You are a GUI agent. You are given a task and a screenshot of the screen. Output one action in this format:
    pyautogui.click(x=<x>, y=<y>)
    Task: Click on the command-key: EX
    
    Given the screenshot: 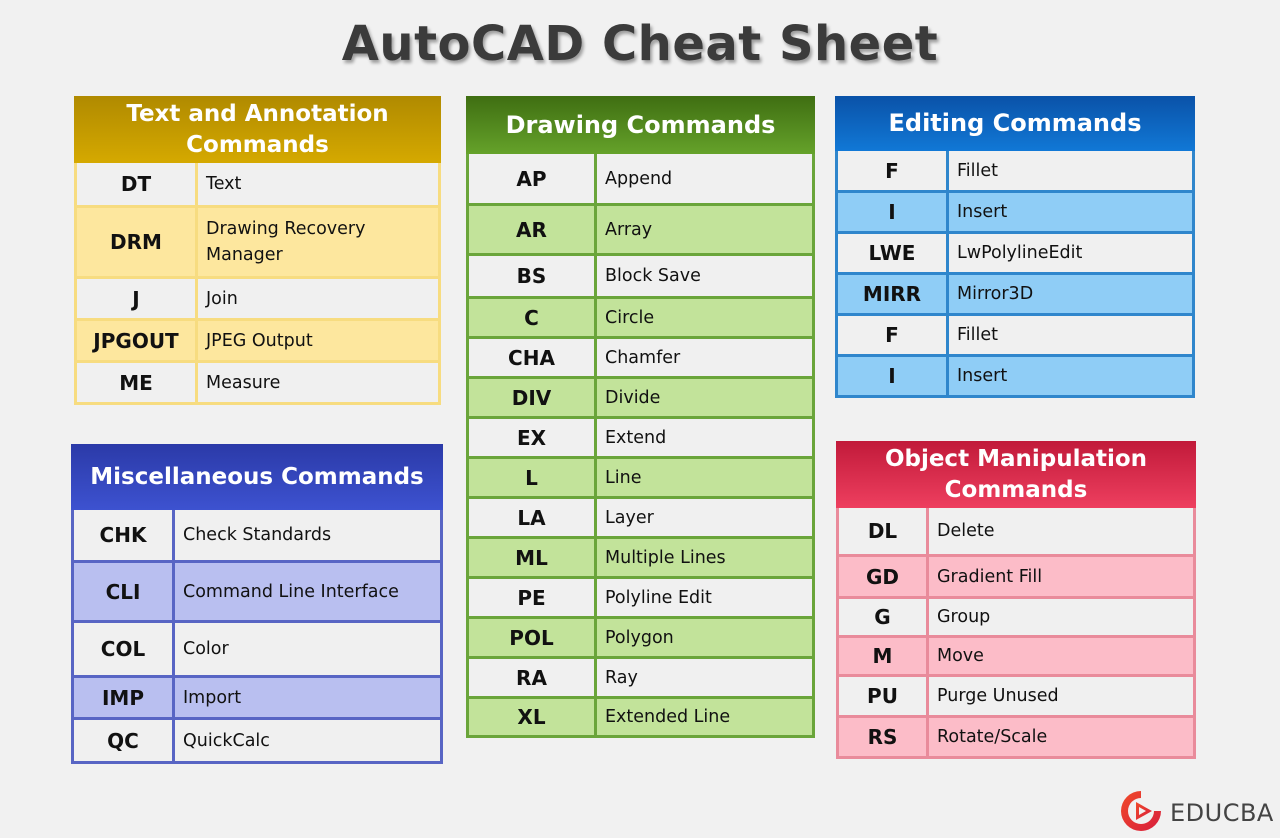 What is the action you would take?
    pyautogui.click(x=533, y=437)
    